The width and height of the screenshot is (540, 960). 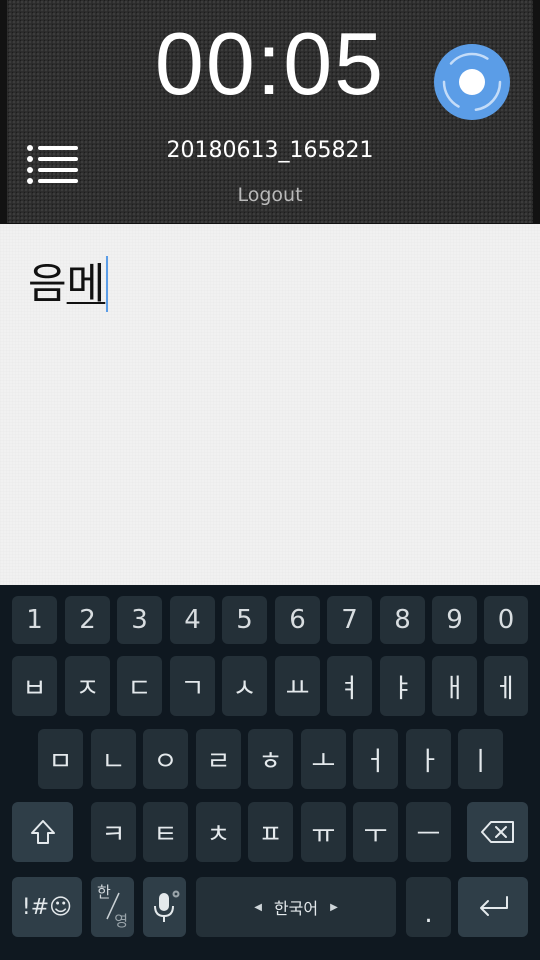 I want to click on key-jamo-eu: ㅡ, so click(x=428, y=832).